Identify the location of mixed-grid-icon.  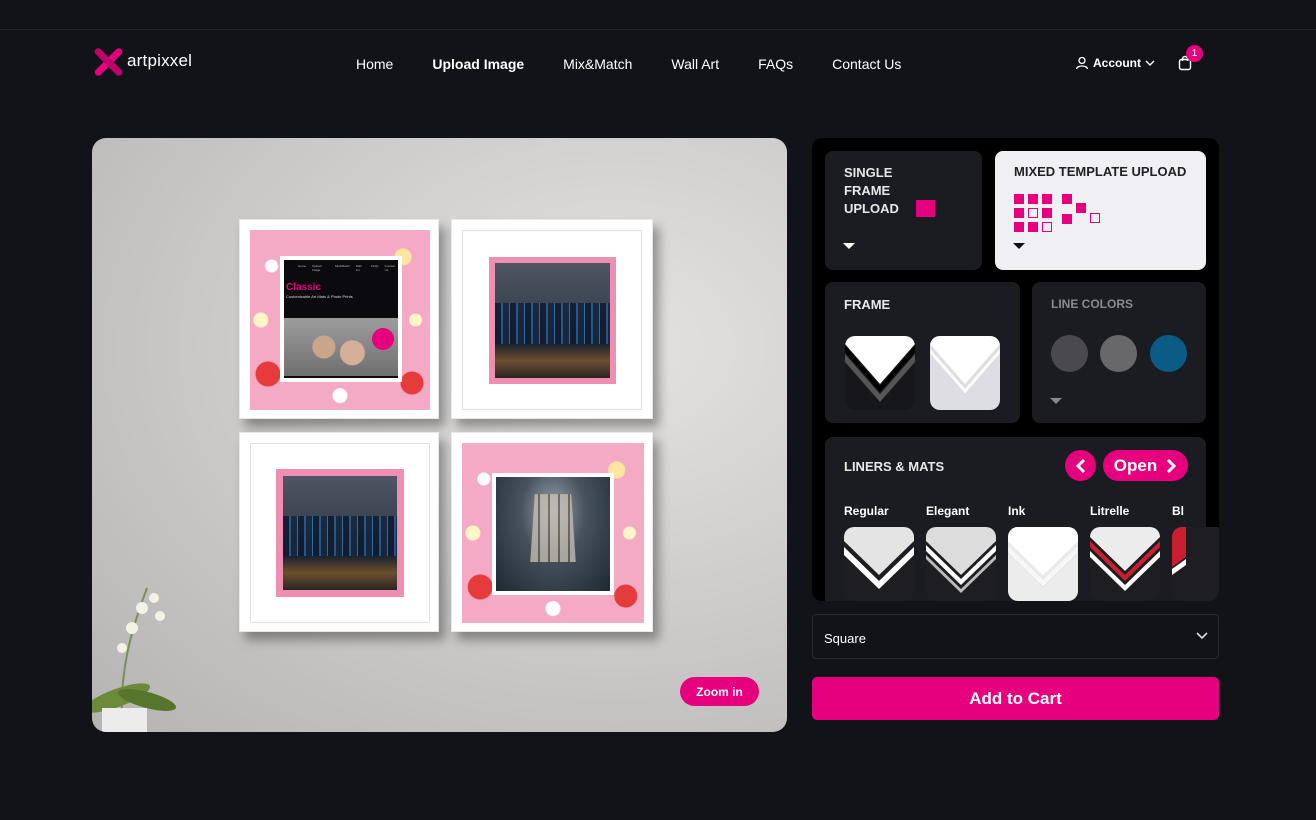
(1057, 213).